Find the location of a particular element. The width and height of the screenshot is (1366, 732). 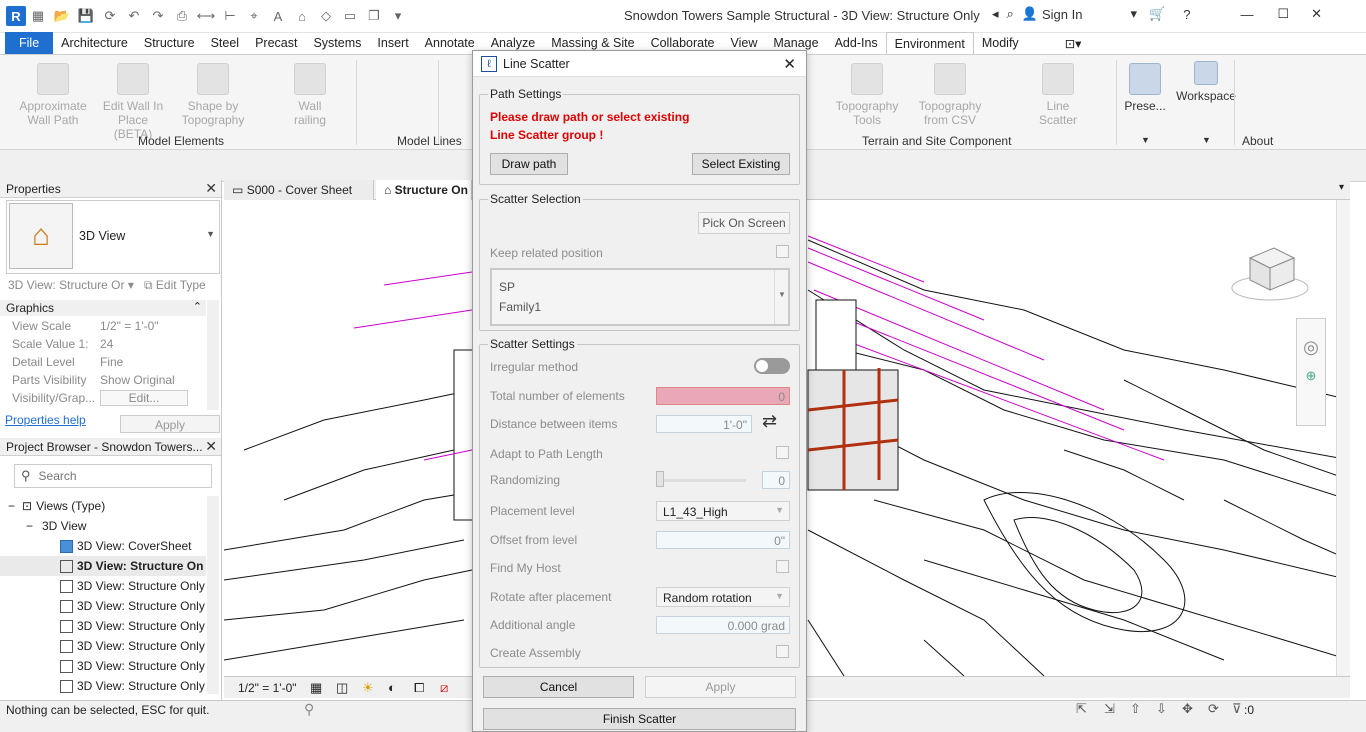

view-scale-label: 1/2" = 1'-0" is located at coordinates (267, 688).